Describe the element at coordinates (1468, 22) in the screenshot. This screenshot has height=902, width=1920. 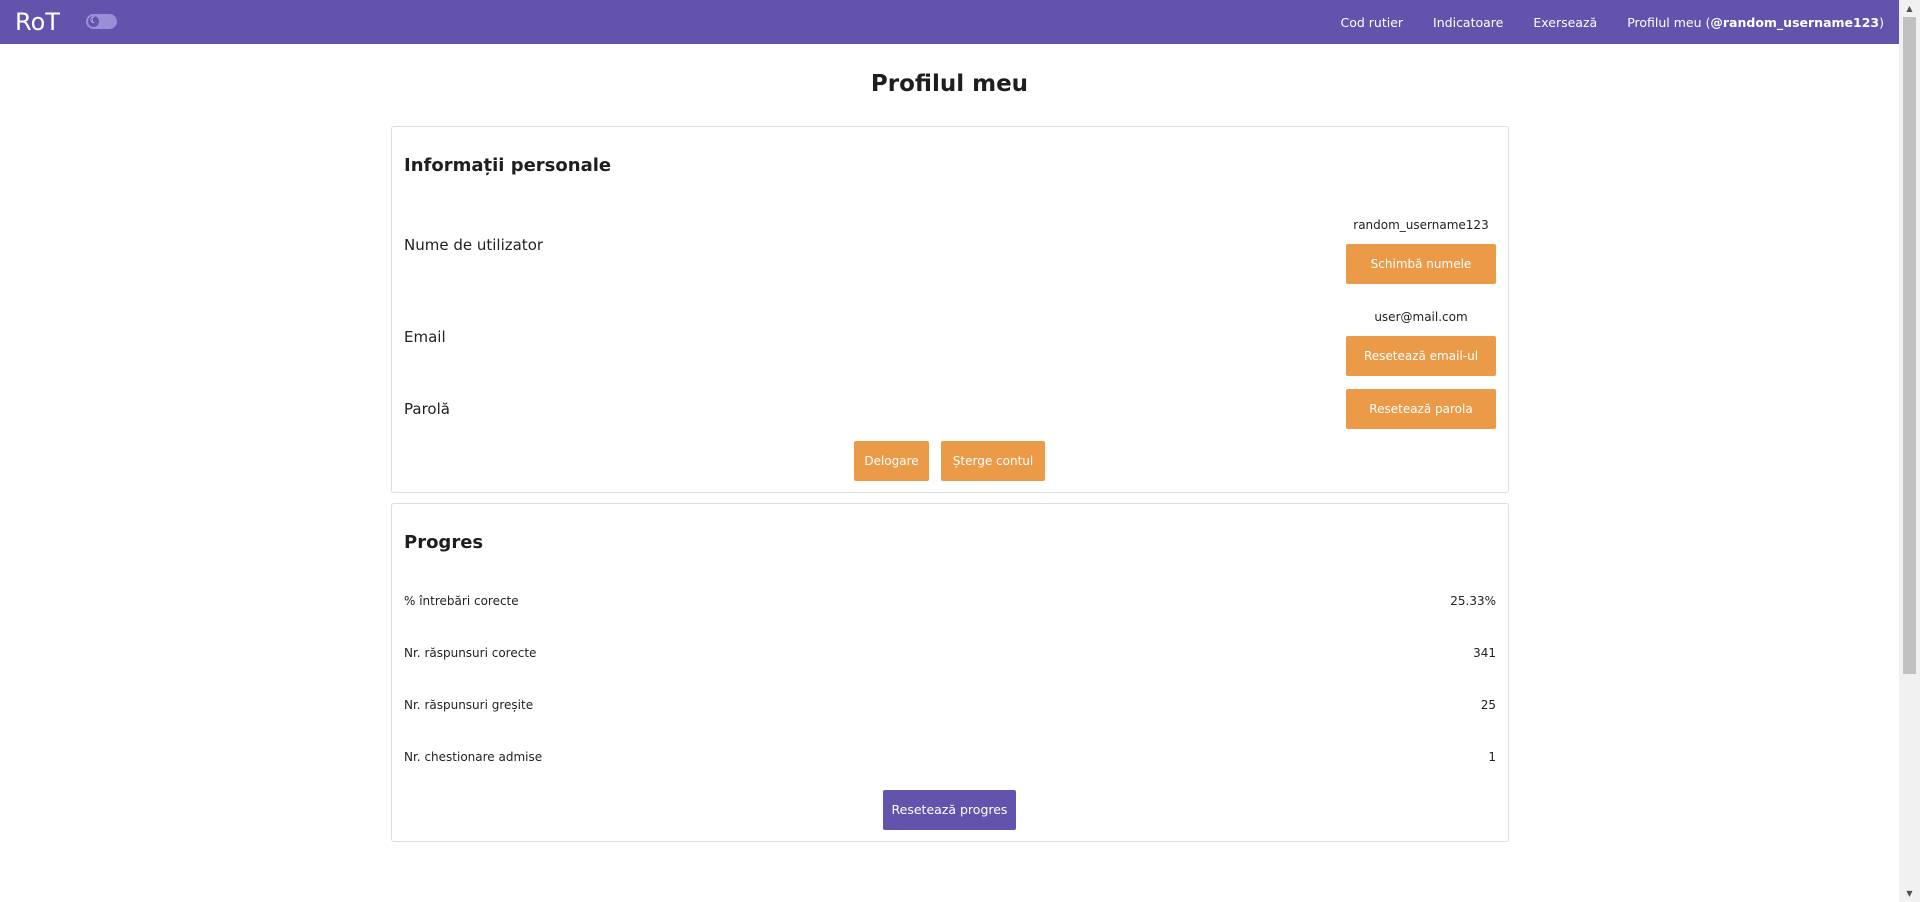
I see `nav-link-signs: Indicatoare` at that location.